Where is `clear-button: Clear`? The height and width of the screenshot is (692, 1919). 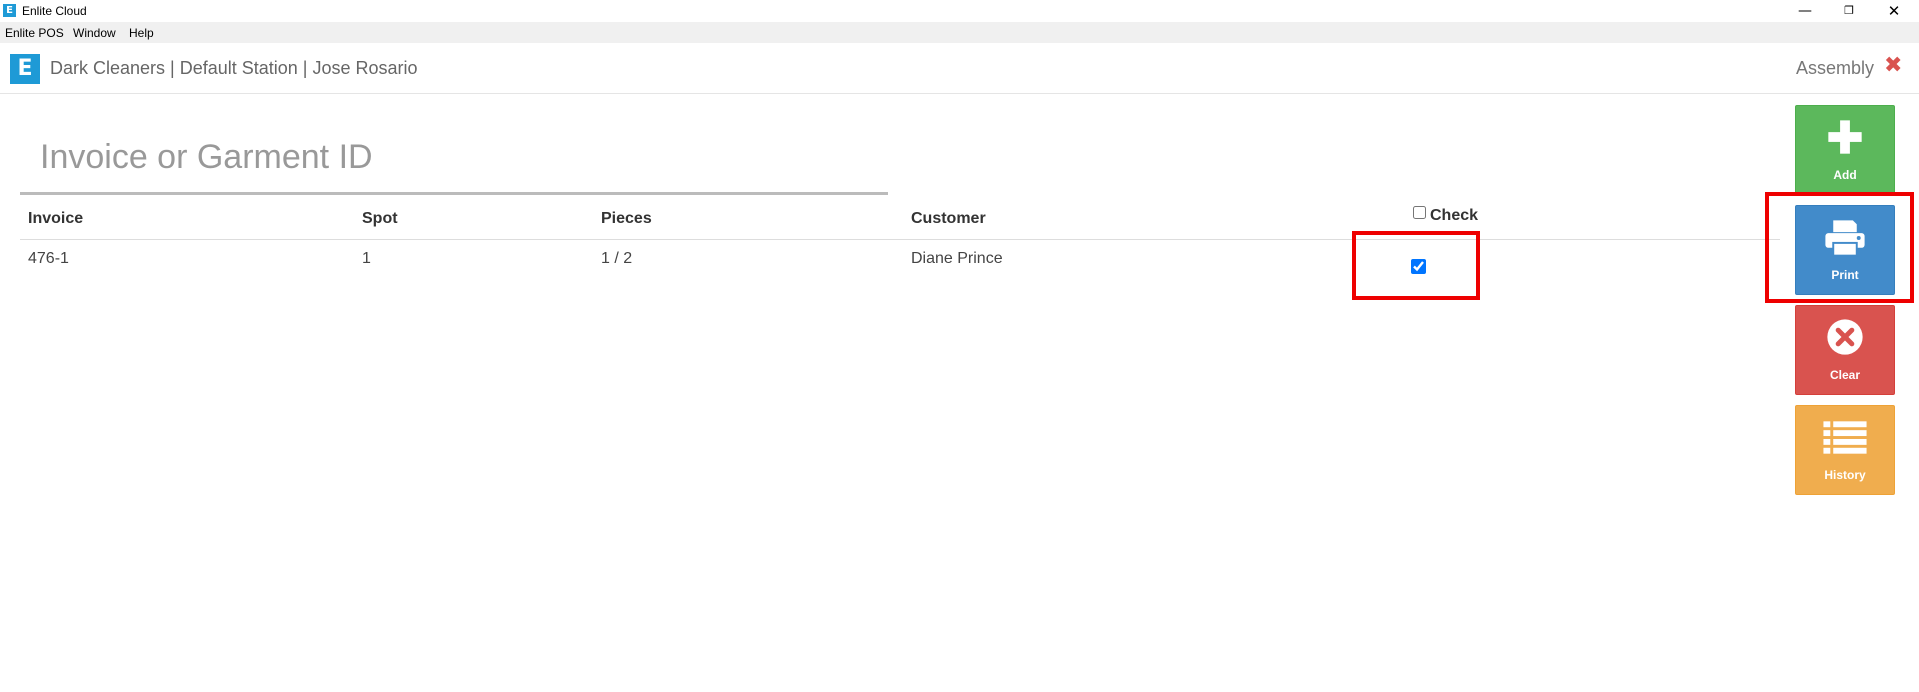 clear-button: Clear is located at coordinates (1845, 350).